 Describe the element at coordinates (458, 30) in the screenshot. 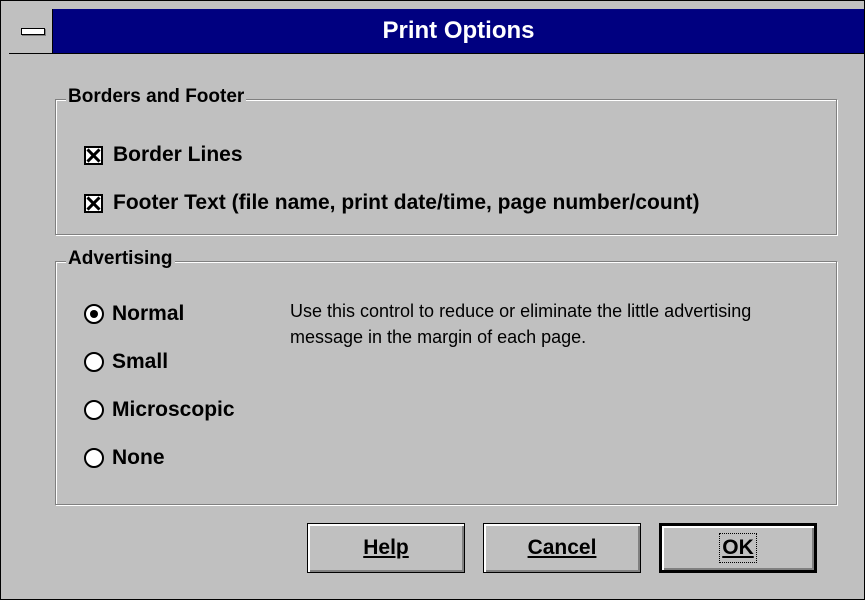

I see `dialog-title: Print Options` at that location.